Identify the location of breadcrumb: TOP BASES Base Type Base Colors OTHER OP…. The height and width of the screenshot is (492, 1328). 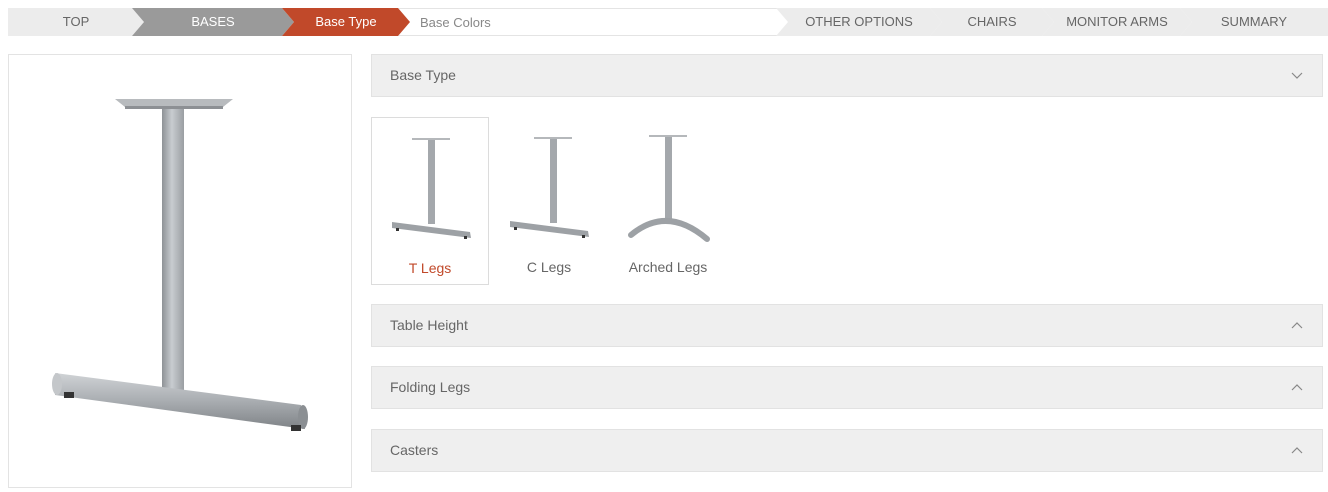
(668, 22).